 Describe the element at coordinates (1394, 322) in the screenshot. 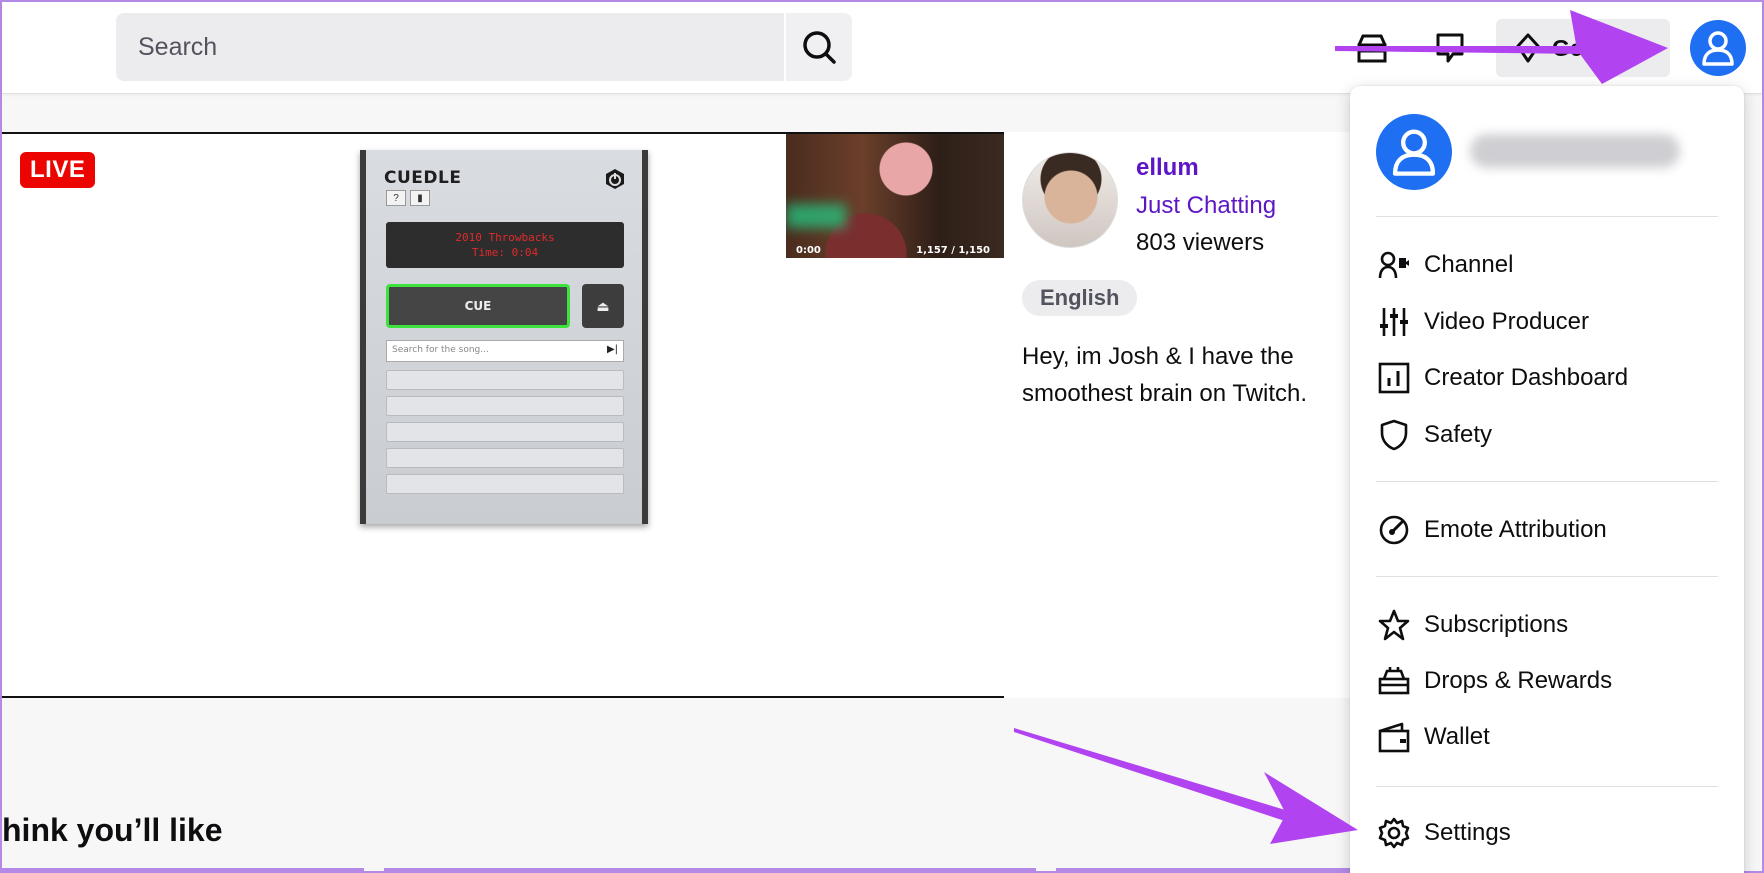

I see `sliders-icon` at that location.